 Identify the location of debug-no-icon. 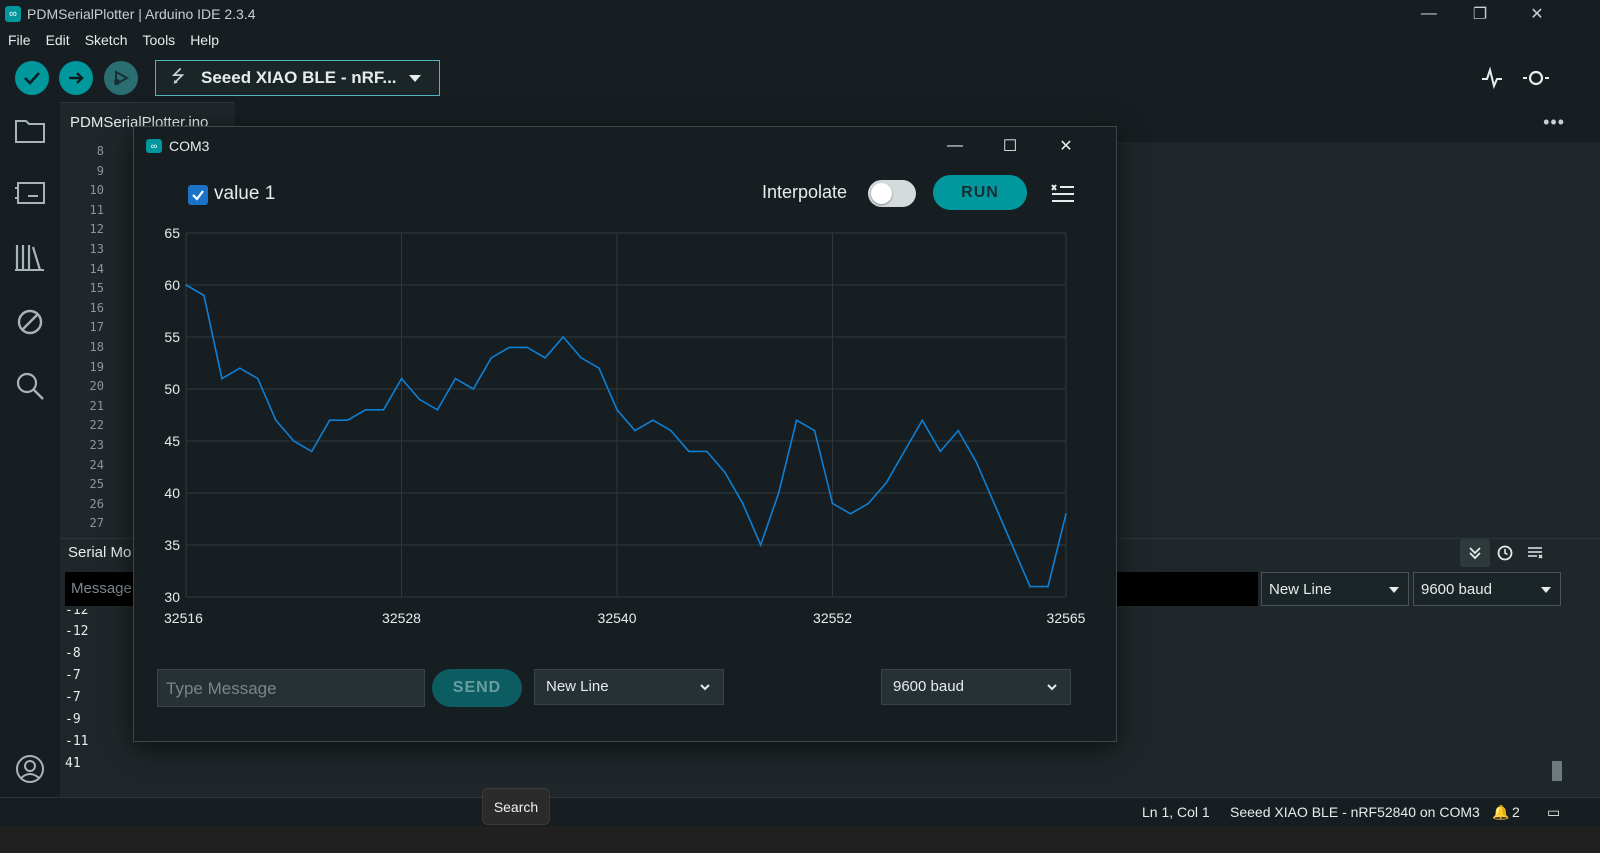
(30, 322).